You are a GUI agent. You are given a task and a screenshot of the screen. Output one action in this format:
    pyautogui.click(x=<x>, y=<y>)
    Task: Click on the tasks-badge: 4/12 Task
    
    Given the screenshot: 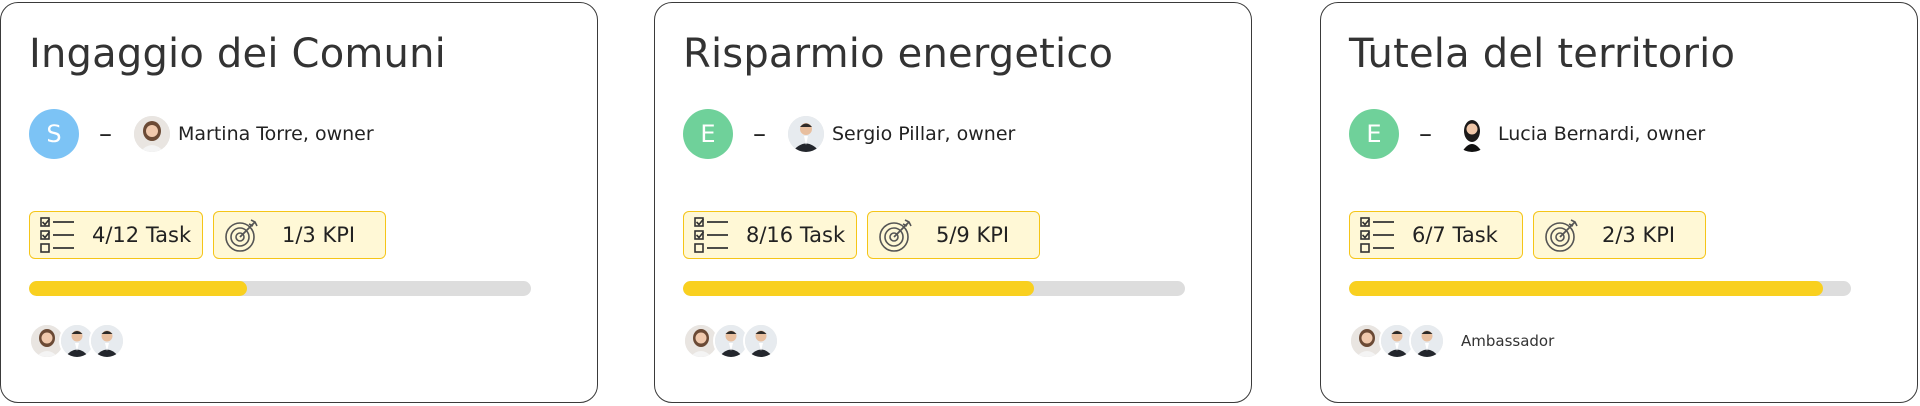 What is the action you would take?
    pyautogui.click(x=116, y=235)
    